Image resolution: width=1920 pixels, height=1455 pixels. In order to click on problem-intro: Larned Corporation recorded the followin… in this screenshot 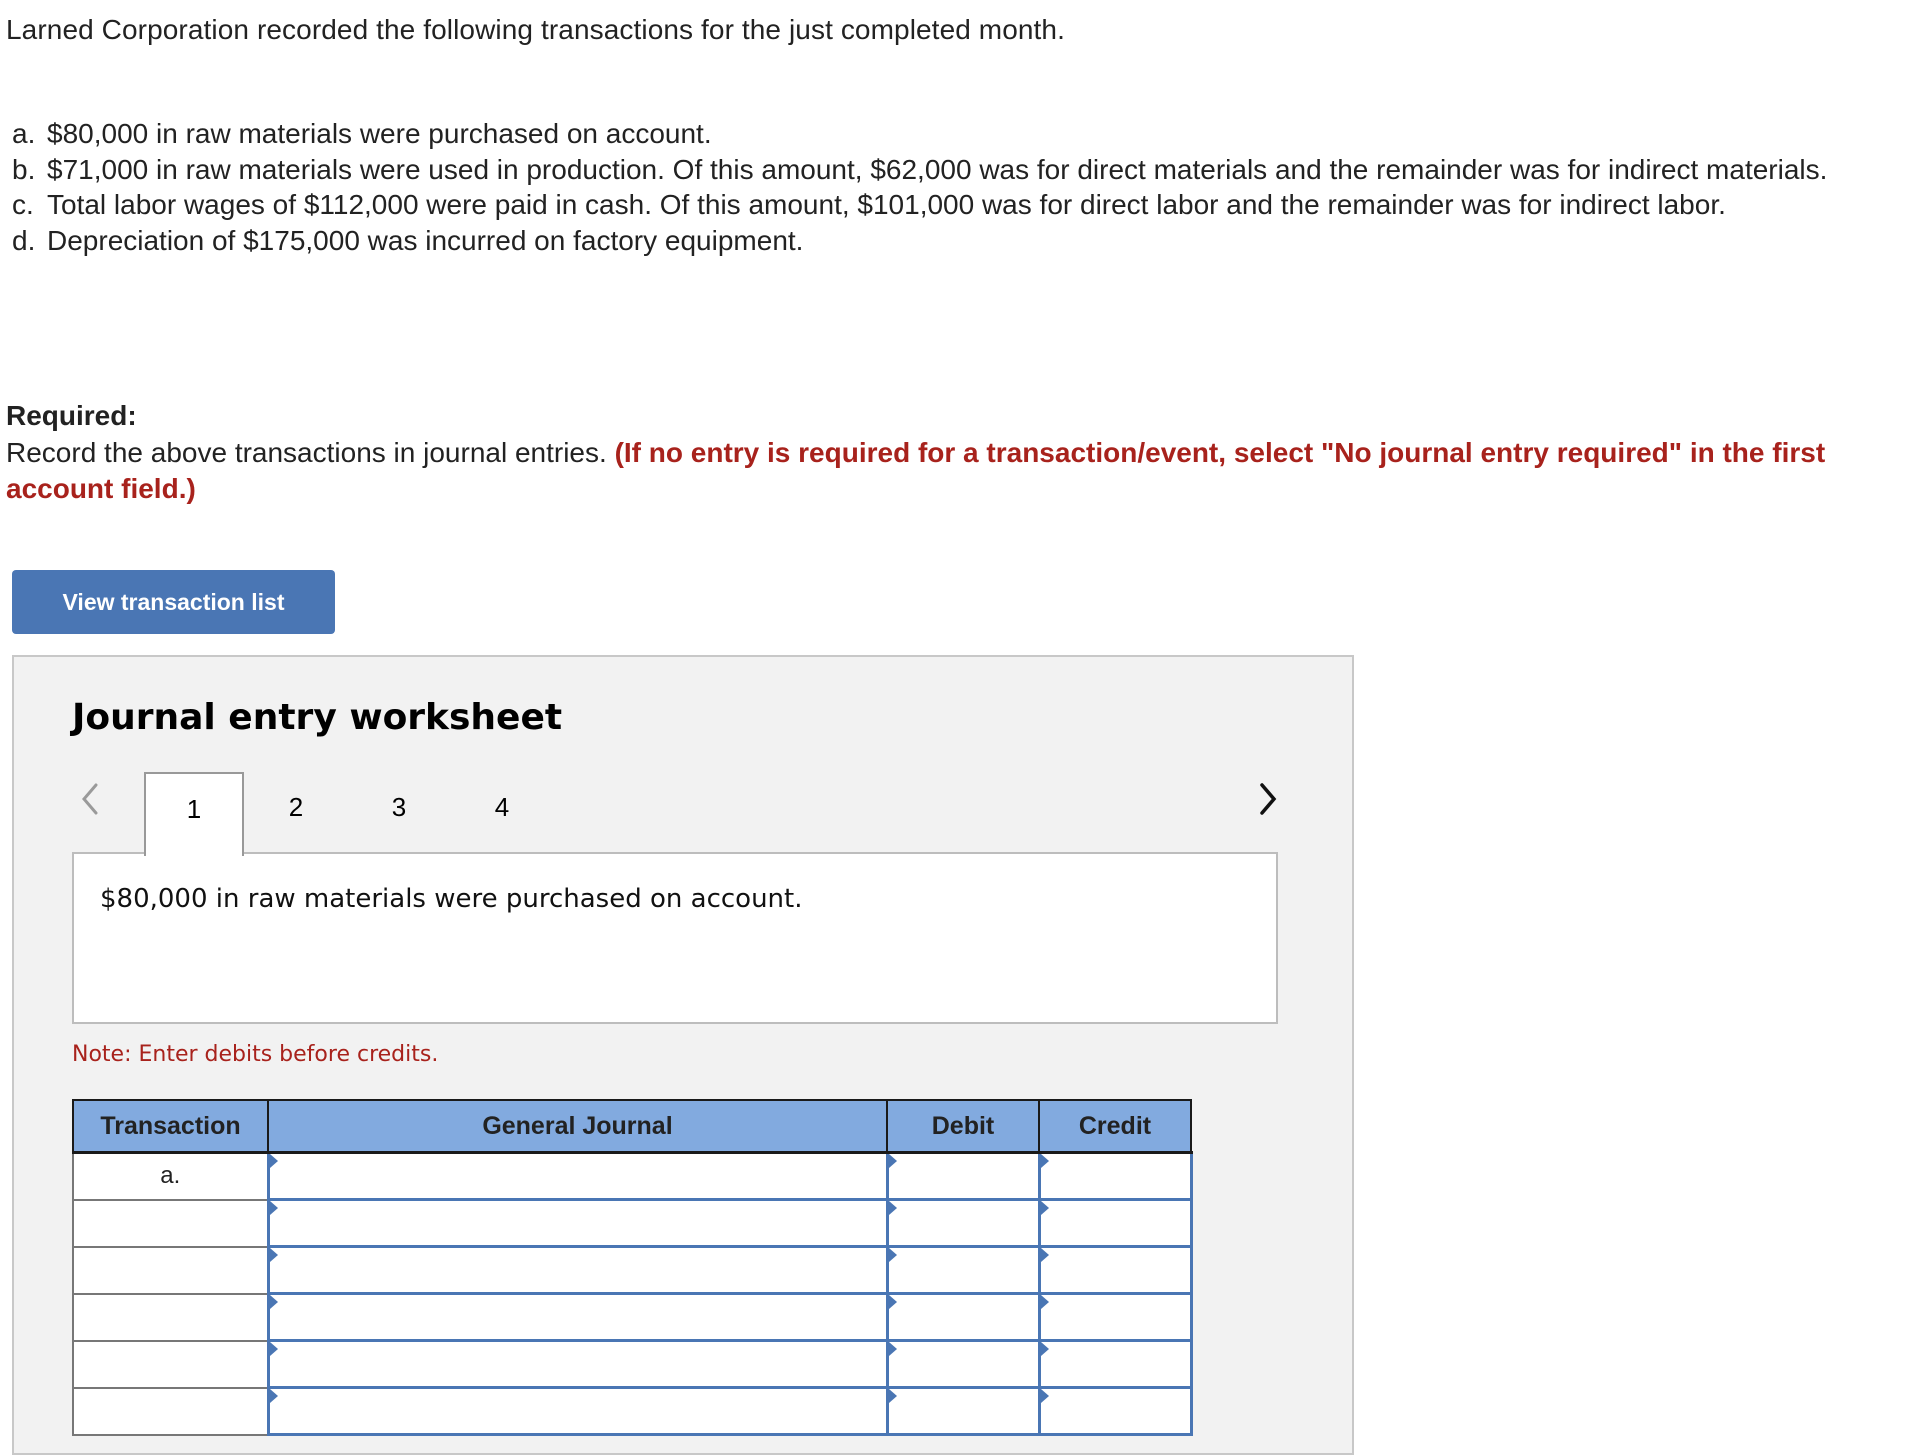, I will do `click(535, 29)`.